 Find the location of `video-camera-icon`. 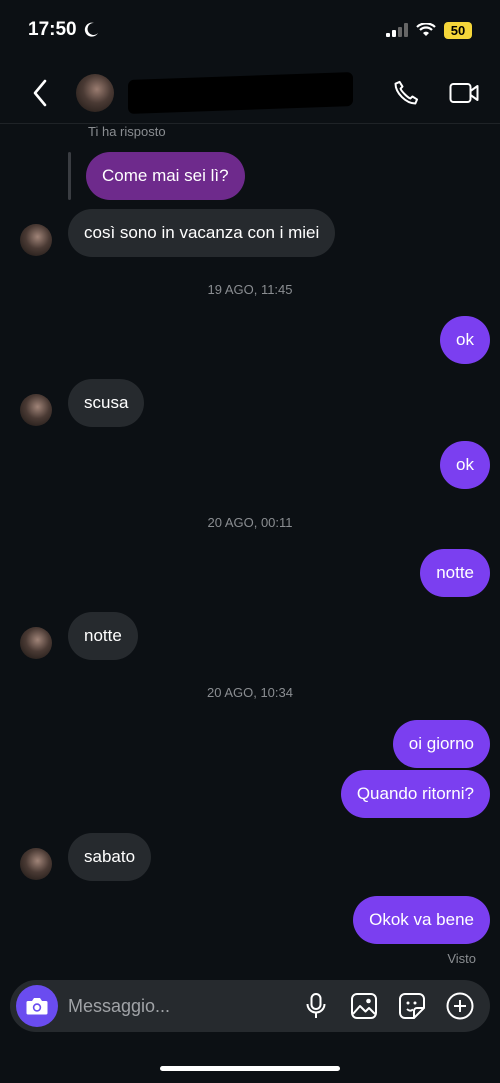

video-camera-icon is located at coordinates (464, 92).